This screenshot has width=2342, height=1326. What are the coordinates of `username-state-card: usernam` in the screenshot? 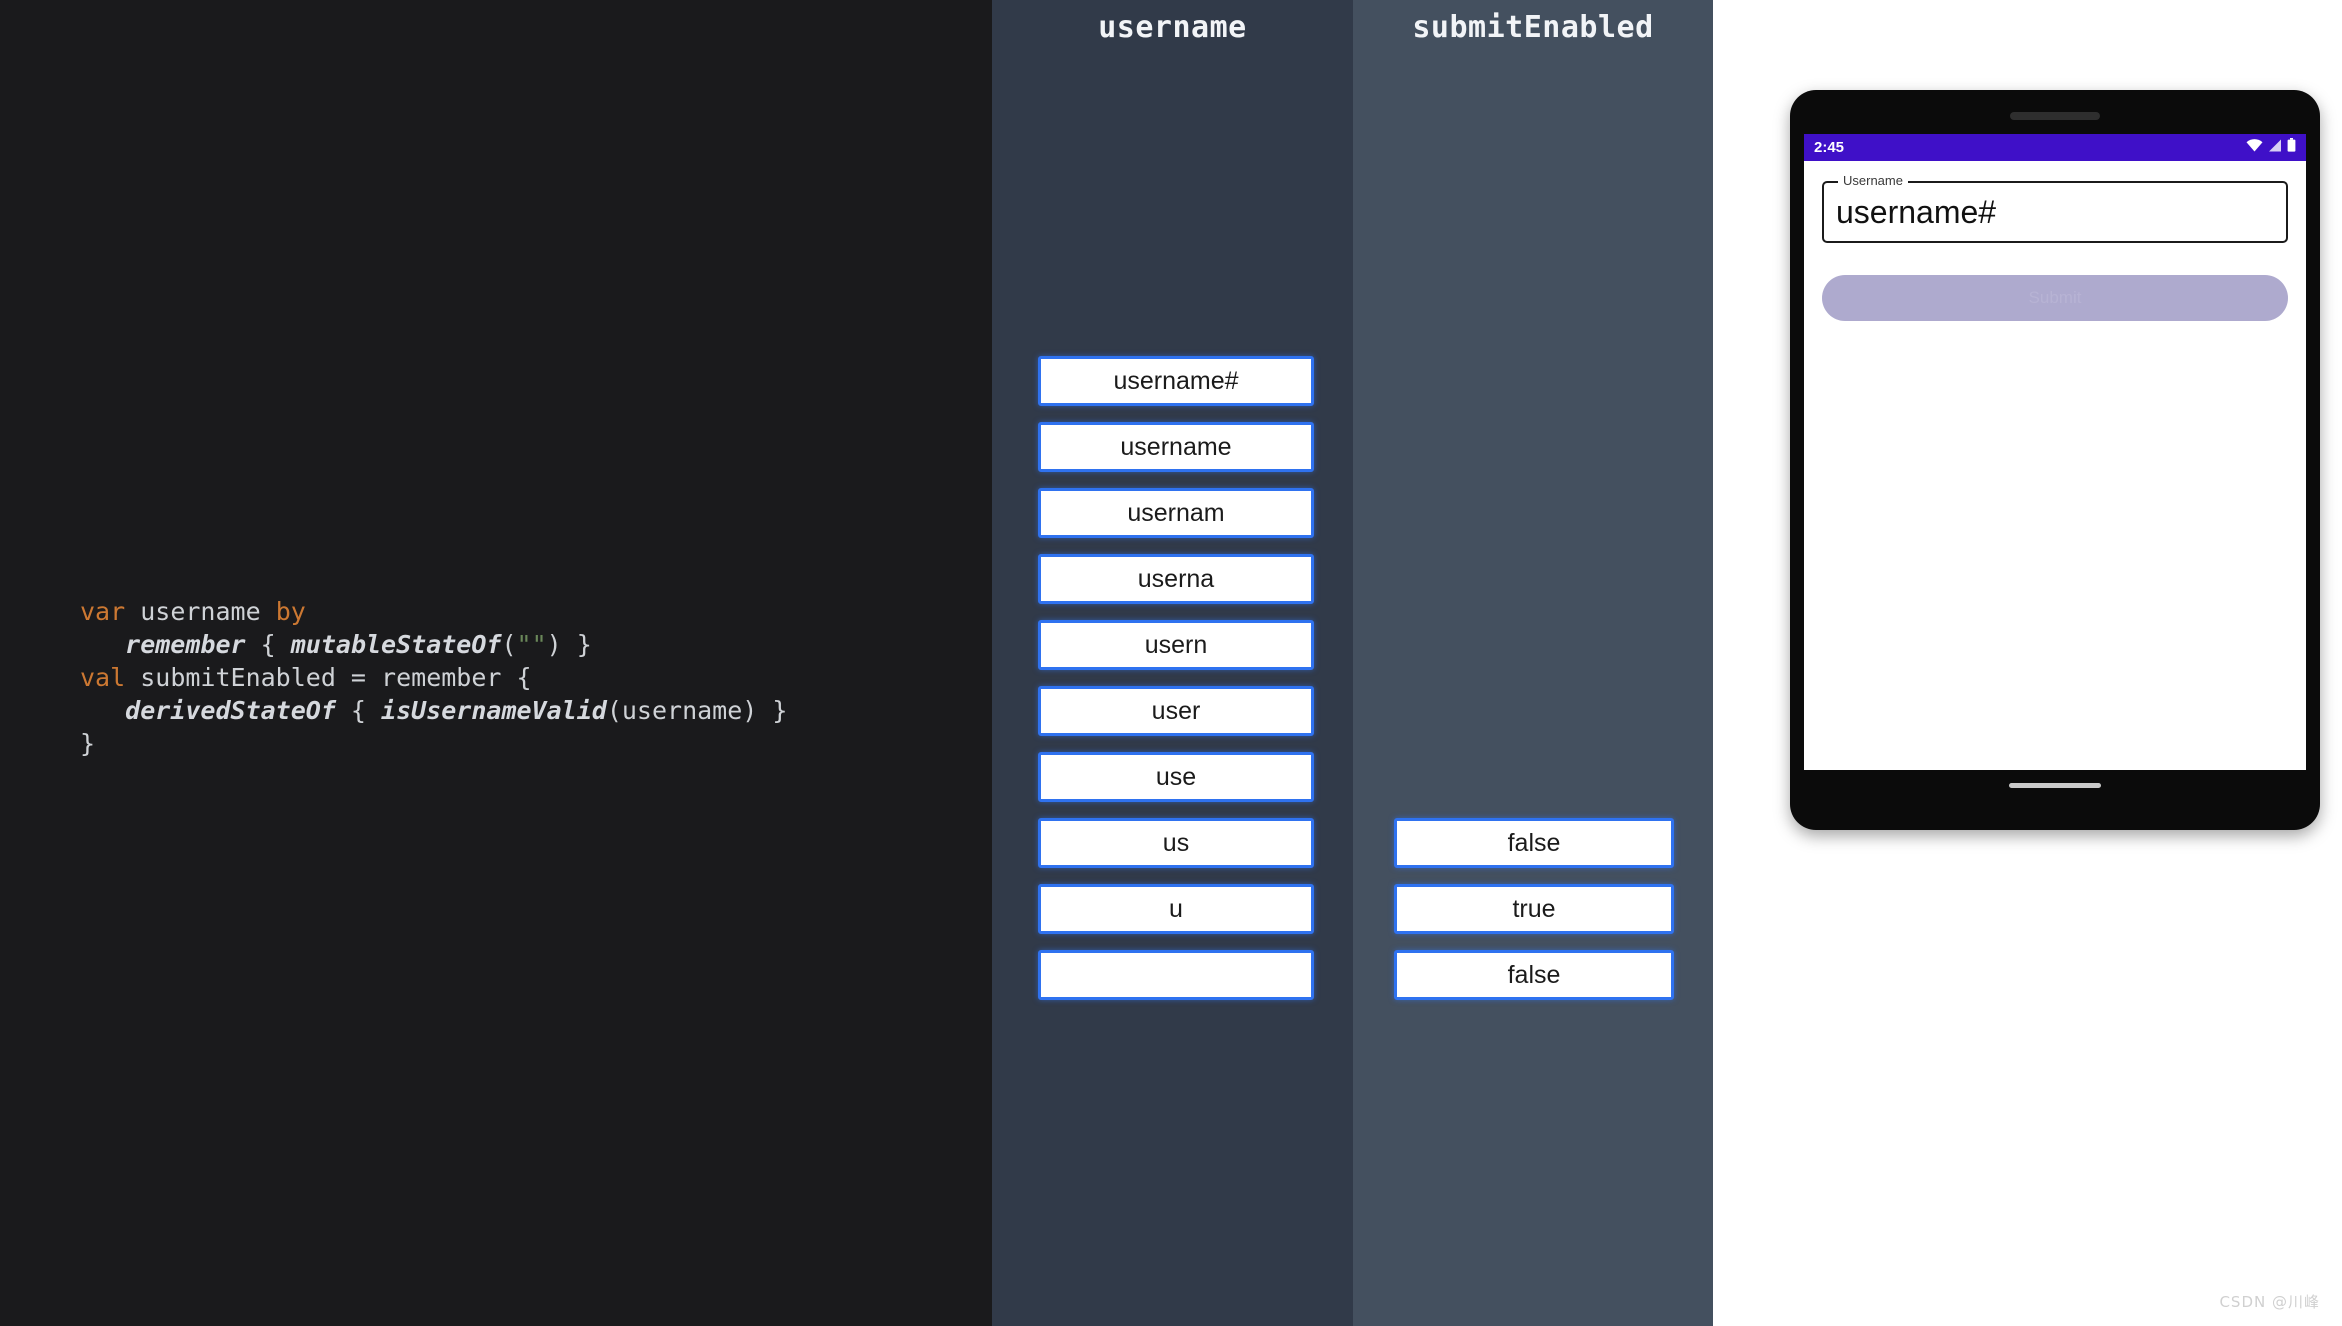 It's located at (1176, 513).